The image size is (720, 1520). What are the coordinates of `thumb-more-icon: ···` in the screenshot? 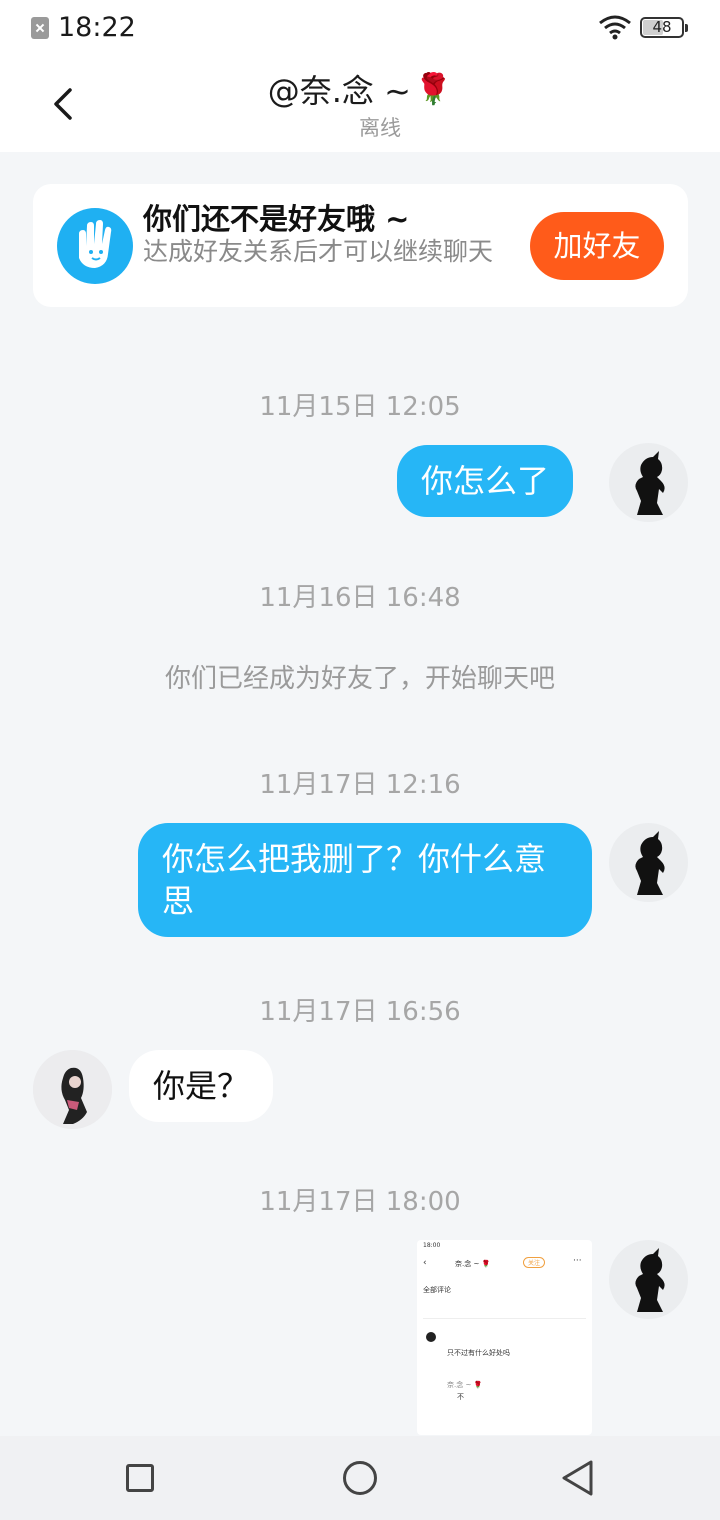 It's located at (577, 1261).